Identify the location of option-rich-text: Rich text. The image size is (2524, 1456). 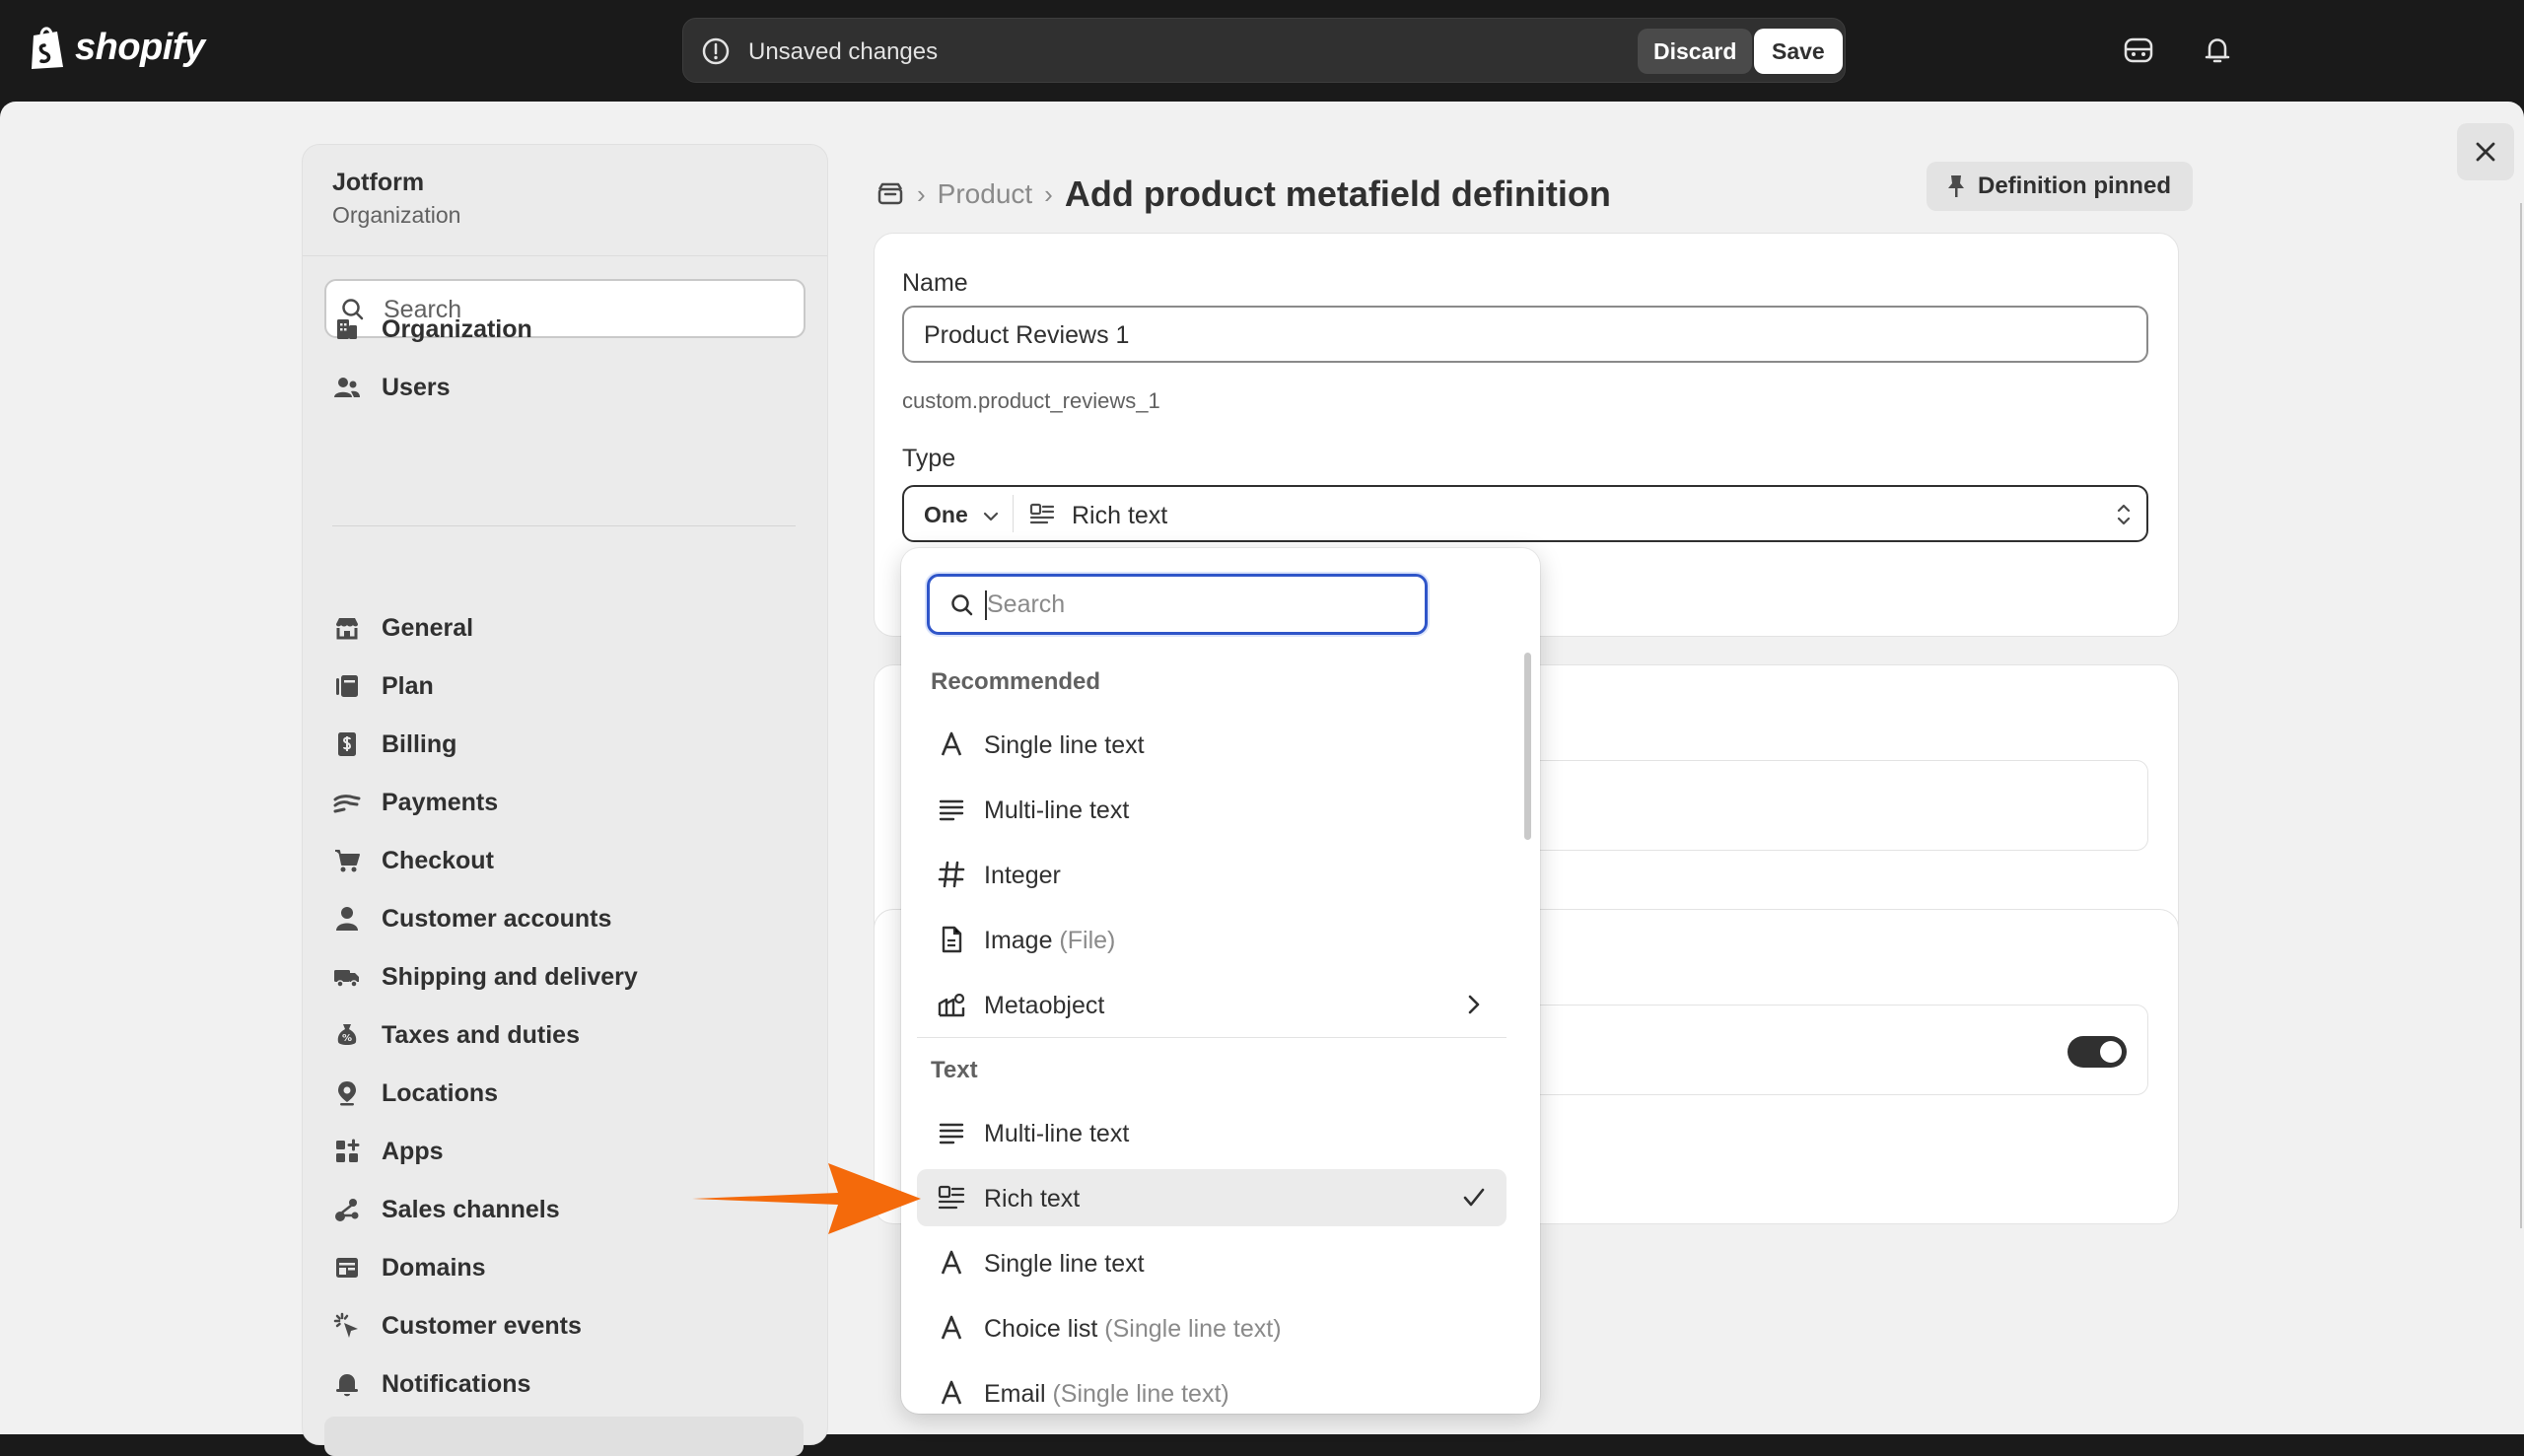
(1212, 1197).